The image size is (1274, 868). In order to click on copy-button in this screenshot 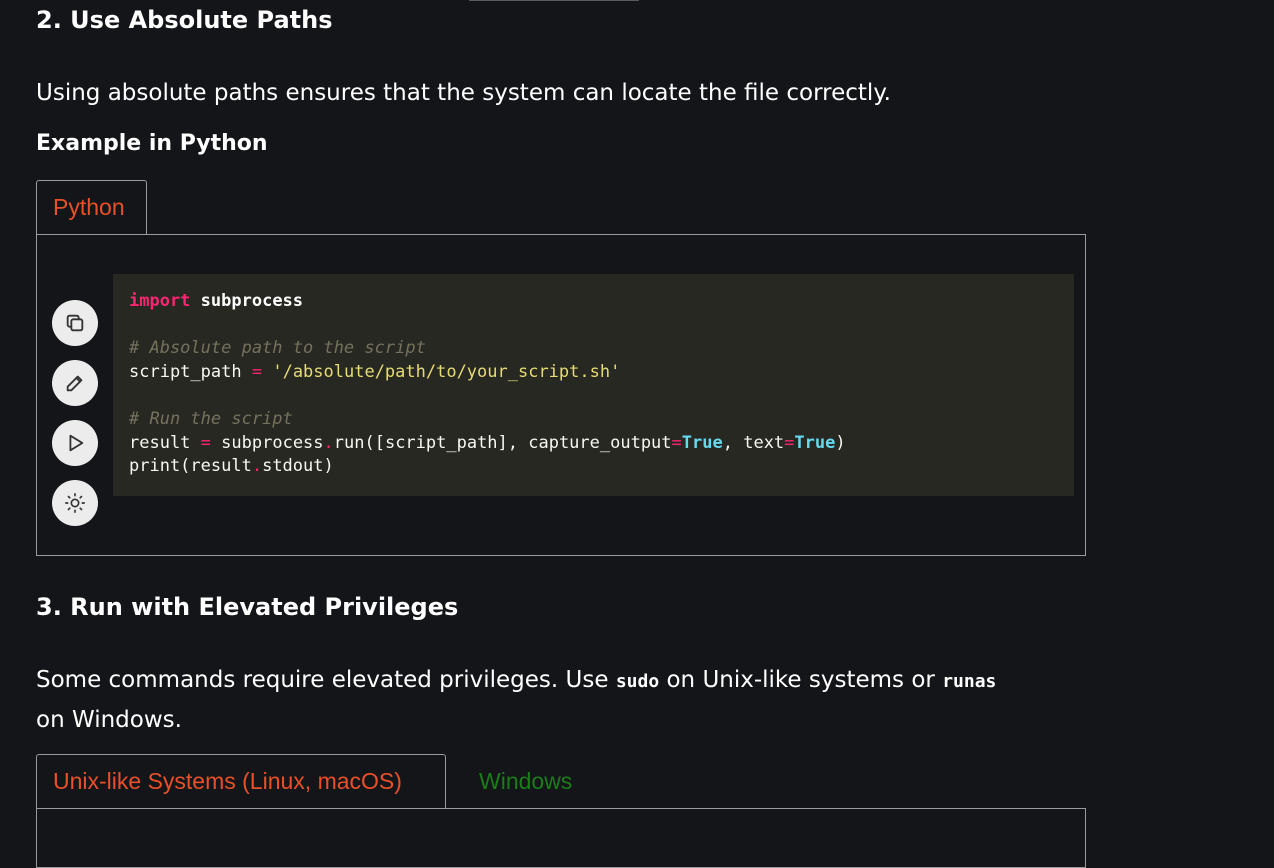, I will do `click(75, 323)`.